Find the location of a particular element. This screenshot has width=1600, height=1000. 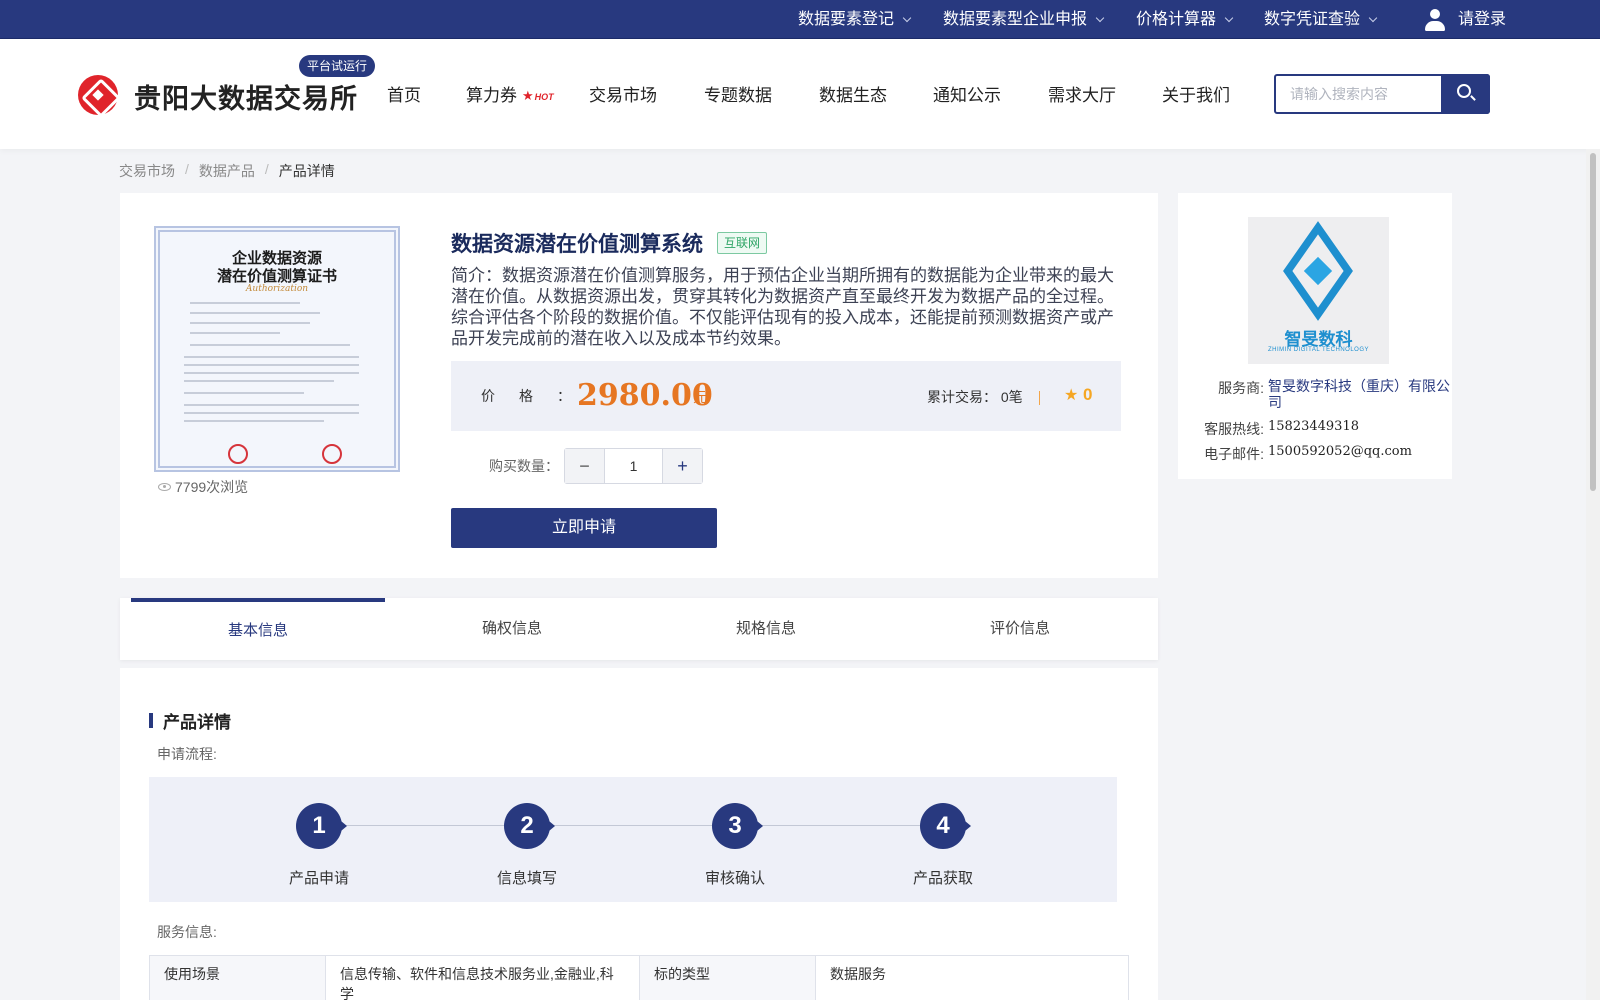

provider-phone-key: 客服热线: is located at coordinates (1234, 429).